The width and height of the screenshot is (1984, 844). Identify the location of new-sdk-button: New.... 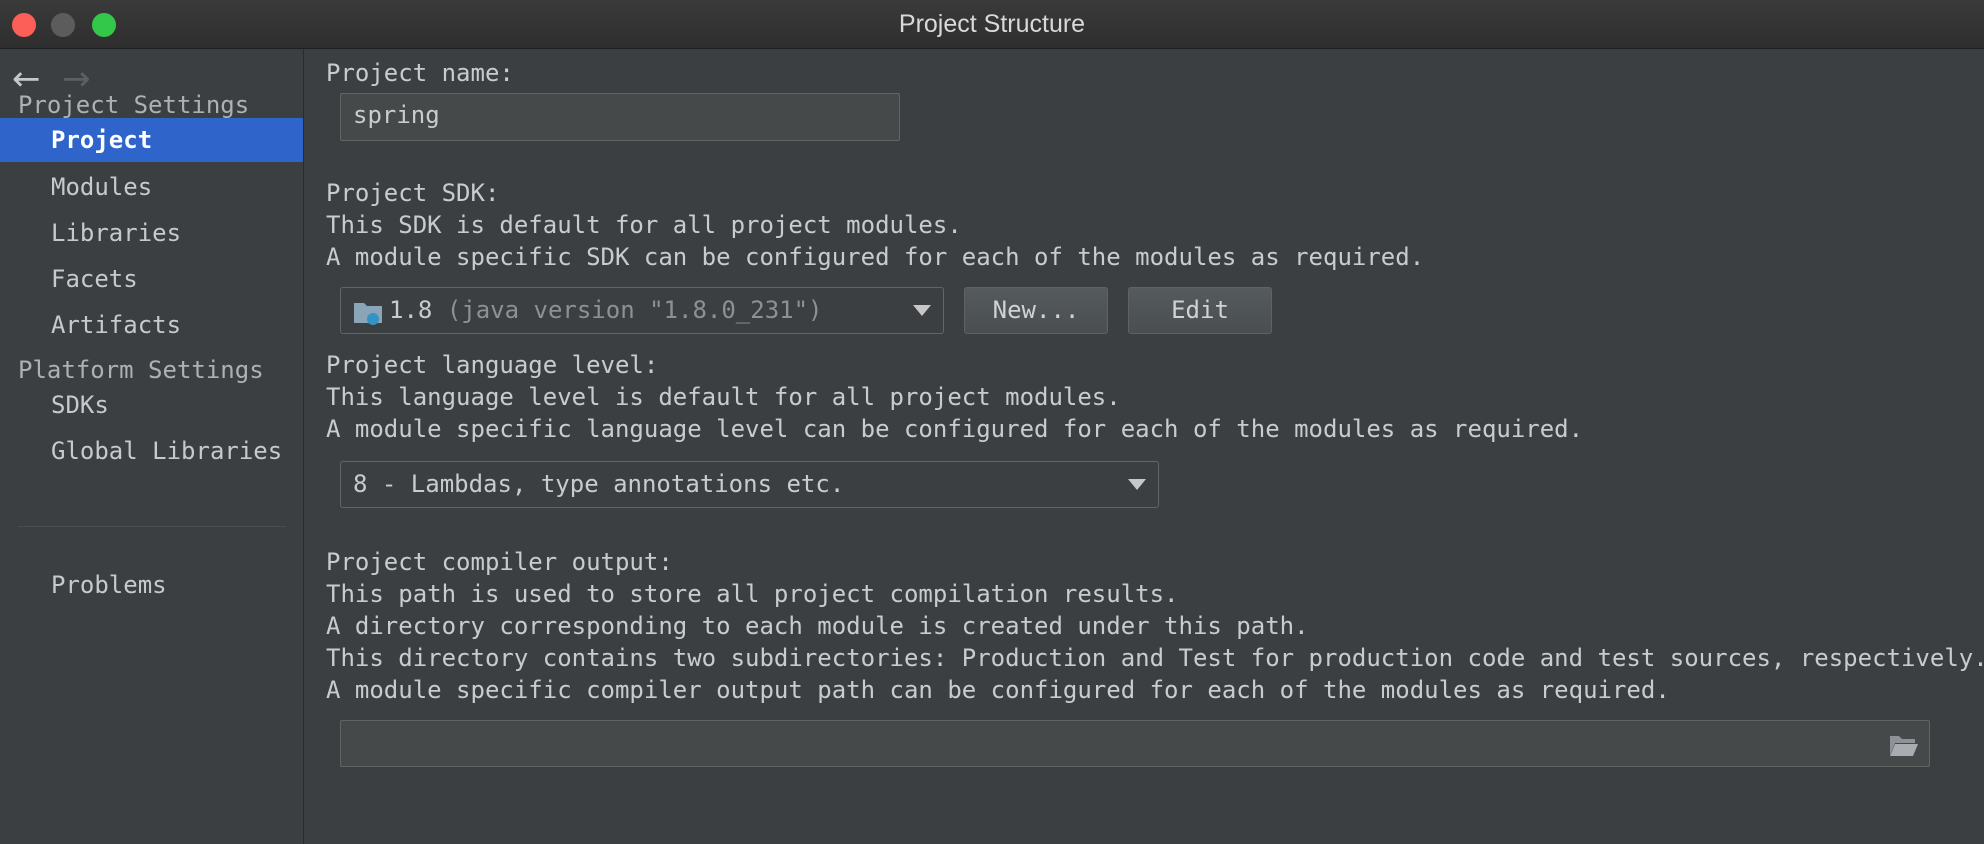
(1036, 310).